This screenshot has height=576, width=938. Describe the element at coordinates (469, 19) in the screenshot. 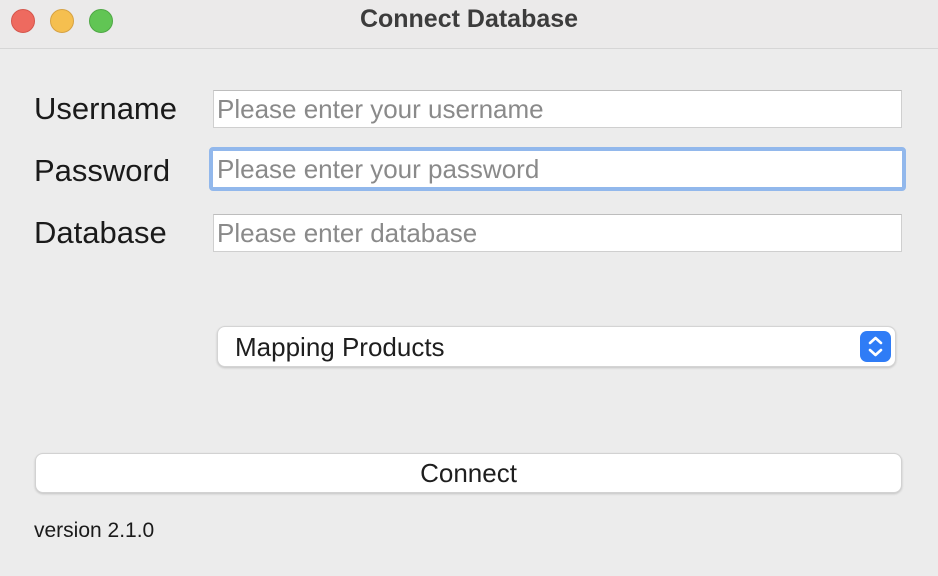

I see `window-title: Connect Database` at that location.